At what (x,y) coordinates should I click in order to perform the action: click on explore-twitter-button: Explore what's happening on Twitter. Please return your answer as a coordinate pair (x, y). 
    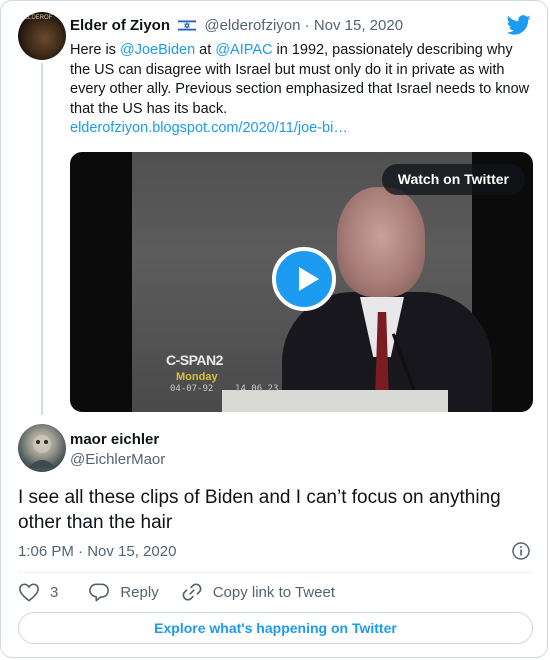
    Looking at the image, I should click on (275, 628).